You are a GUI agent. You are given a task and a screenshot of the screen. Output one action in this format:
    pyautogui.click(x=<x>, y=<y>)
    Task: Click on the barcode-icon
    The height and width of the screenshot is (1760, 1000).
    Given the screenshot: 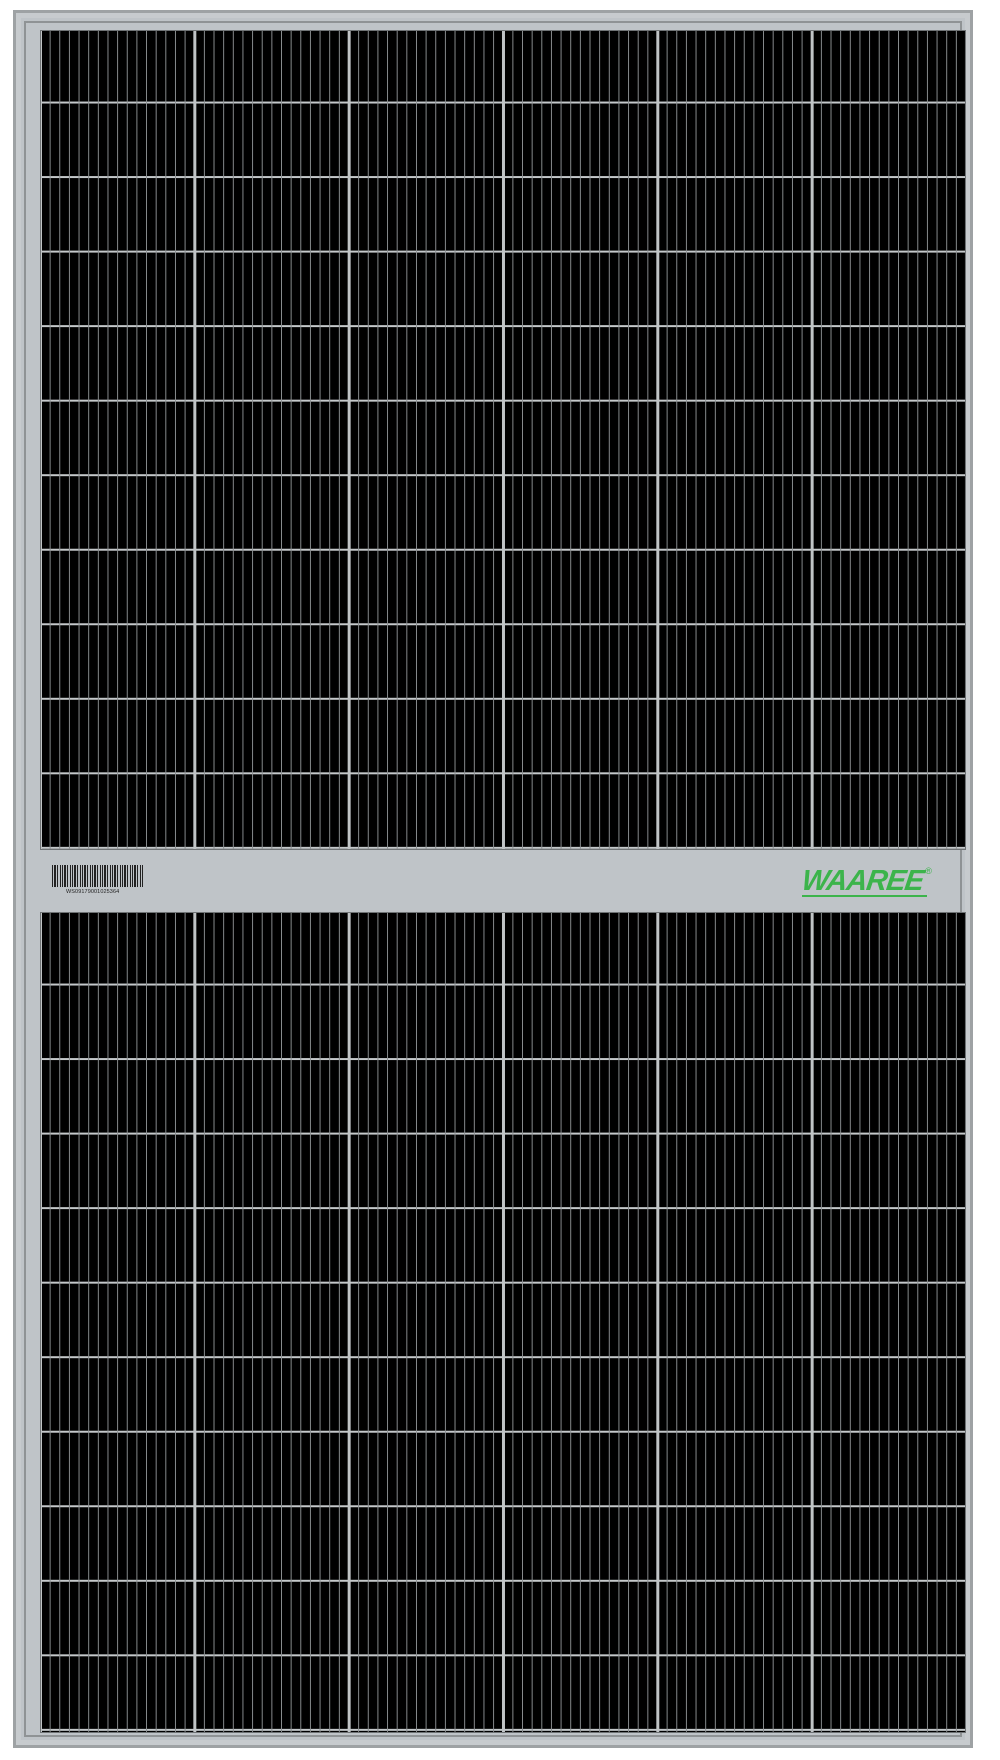 What is the action you would take?
    pyautogui.click(x=97, y=876)
    